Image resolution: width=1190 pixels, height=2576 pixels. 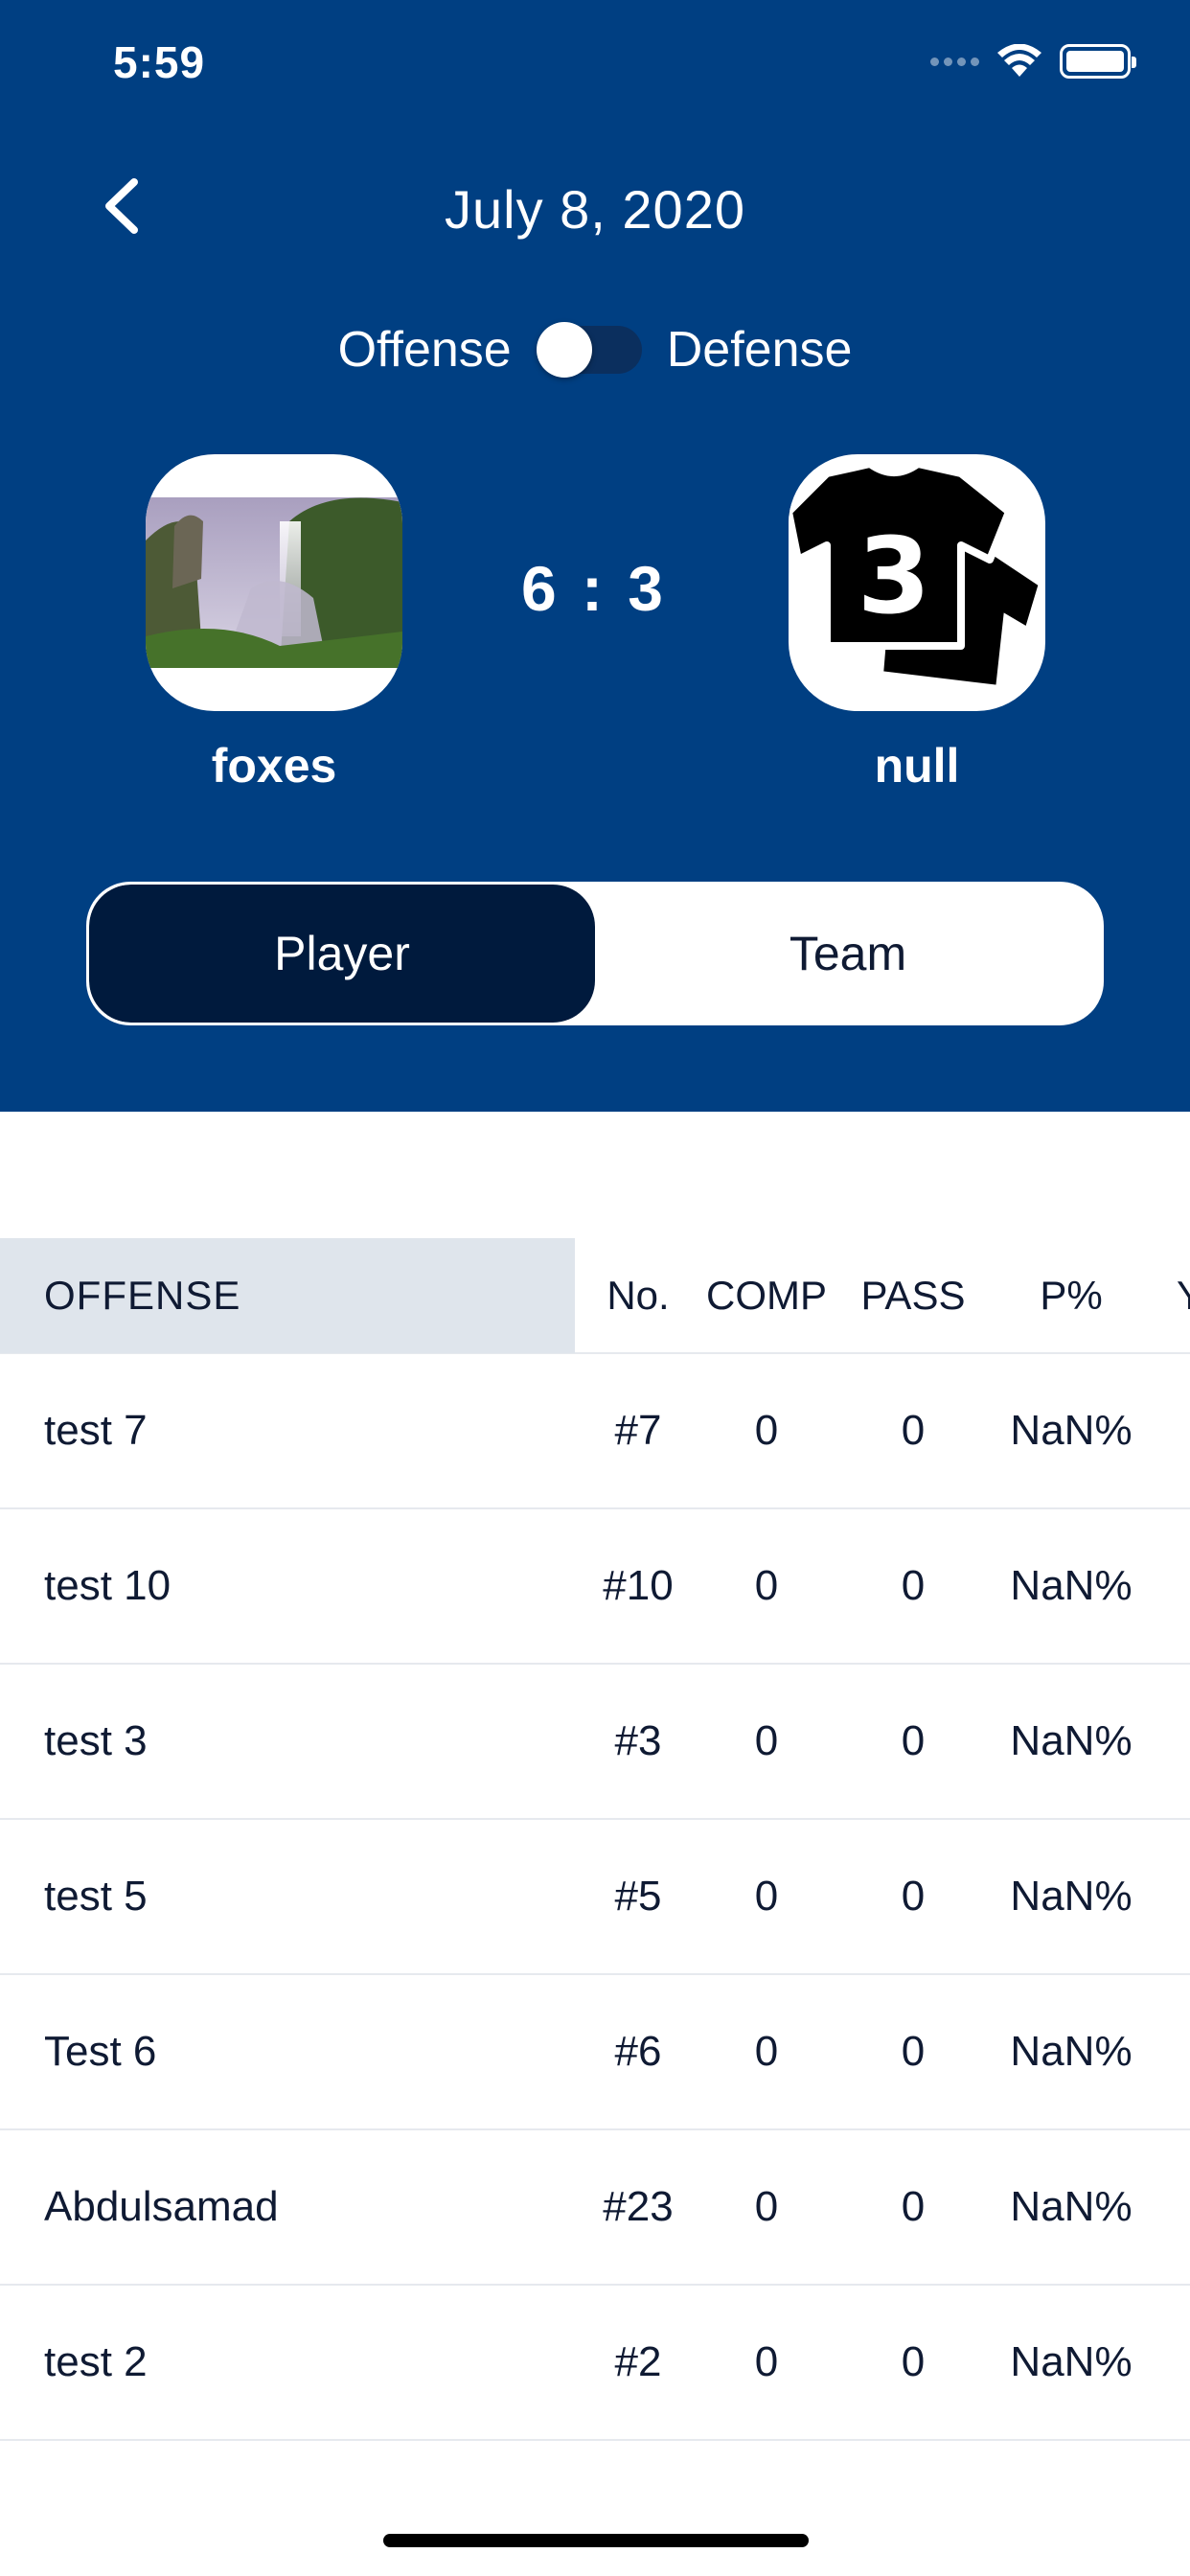 What do you see at coordinates (96, 1740) in the screenshot?
I see `player-name: test 3` at bounding box center [96, 1740].